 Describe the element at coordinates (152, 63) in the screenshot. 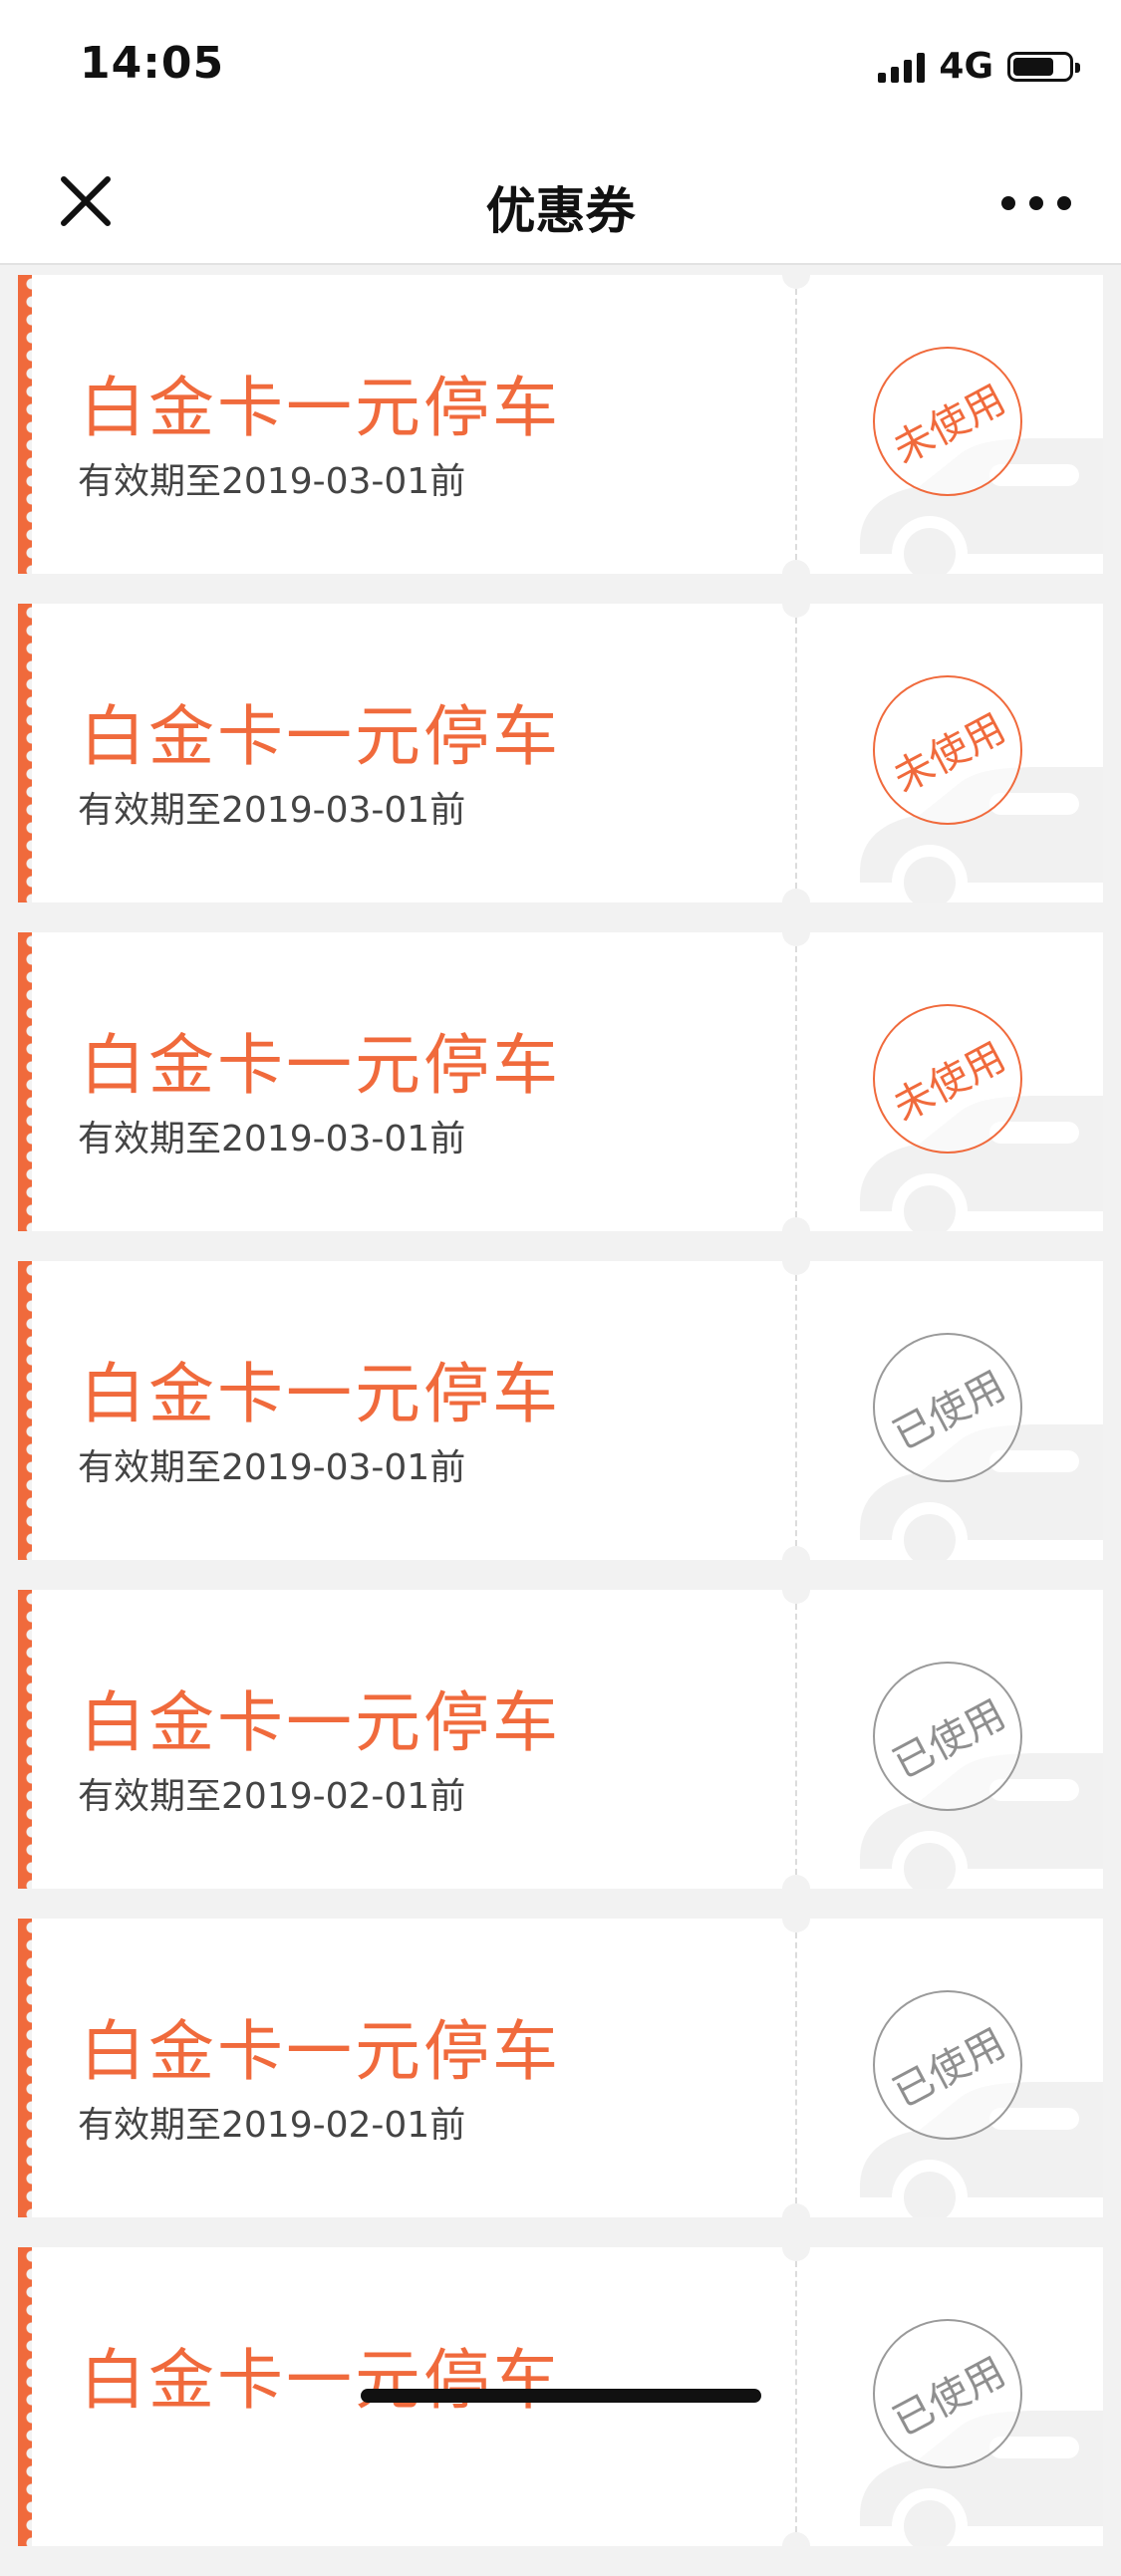

I see `status-time: 14:05` at that location.